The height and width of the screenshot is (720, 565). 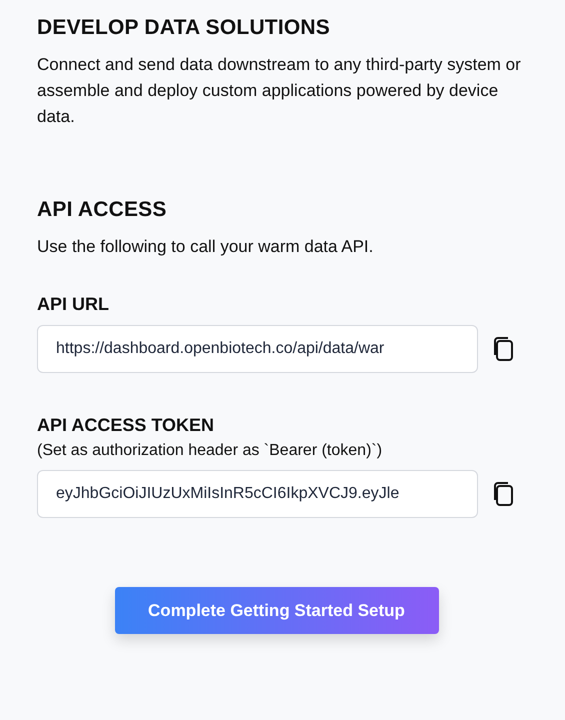 I want to click on section-heading: DEVELOP DATA SOLUTIONS, so click(x=183, y=28).